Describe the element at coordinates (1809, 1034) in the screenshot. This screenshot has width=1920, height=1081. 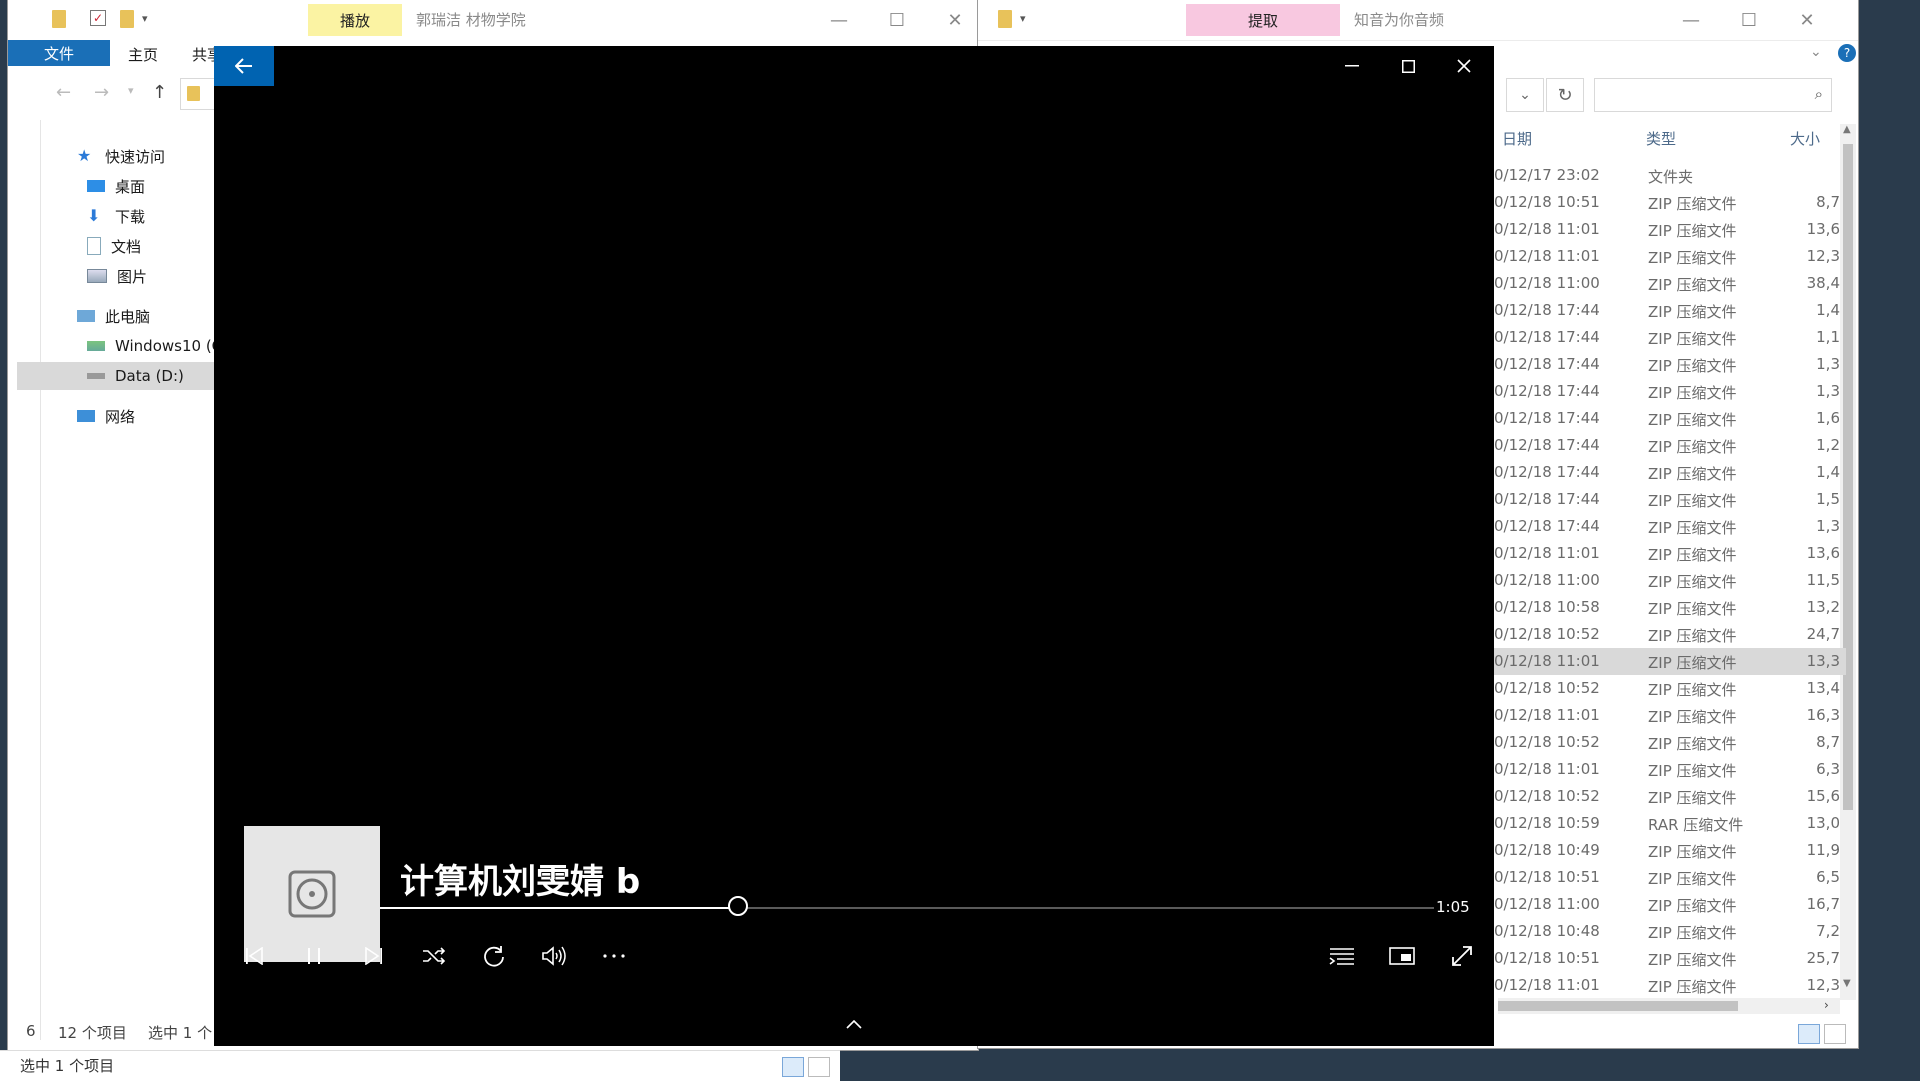
I see `details-view-icon` at that location.